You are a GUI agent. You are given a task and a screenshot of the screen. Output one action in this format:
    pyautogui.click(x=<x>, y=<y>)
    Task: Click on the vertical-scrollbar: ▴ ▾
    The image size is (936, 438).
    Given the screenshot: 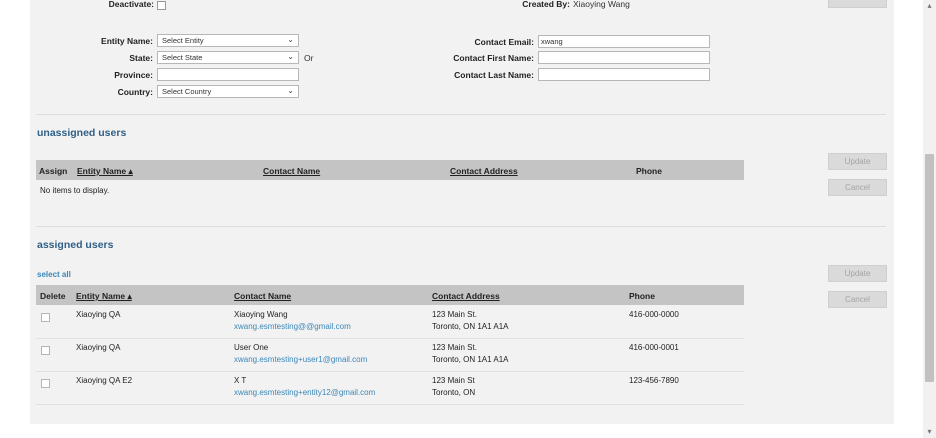 What is the action you would take?
    pyautogui.click(x=929, y=219)
    